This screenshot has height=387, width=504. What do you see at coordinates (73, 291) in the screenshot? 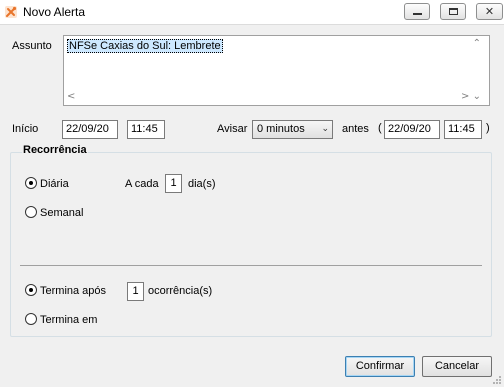
I see `ends-after-label: Termina após` at bounding box center [73, 291].